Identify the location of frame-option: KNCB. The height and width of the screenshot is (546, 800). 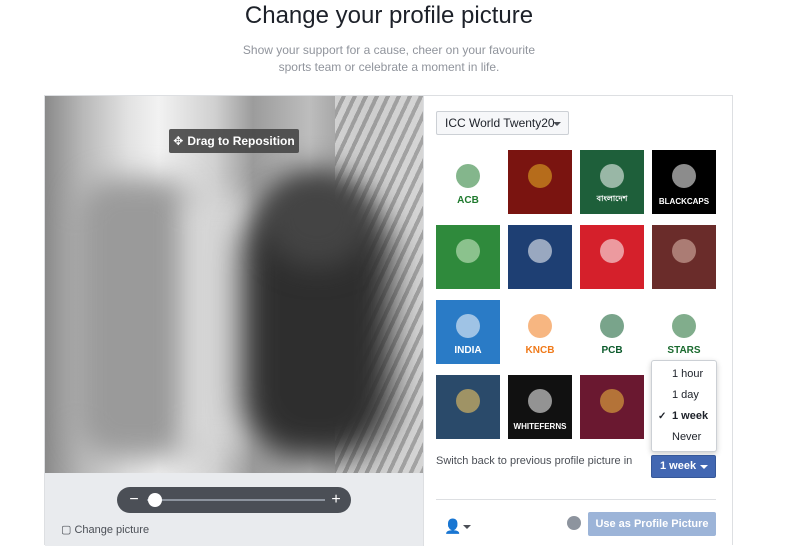
(540, 332).